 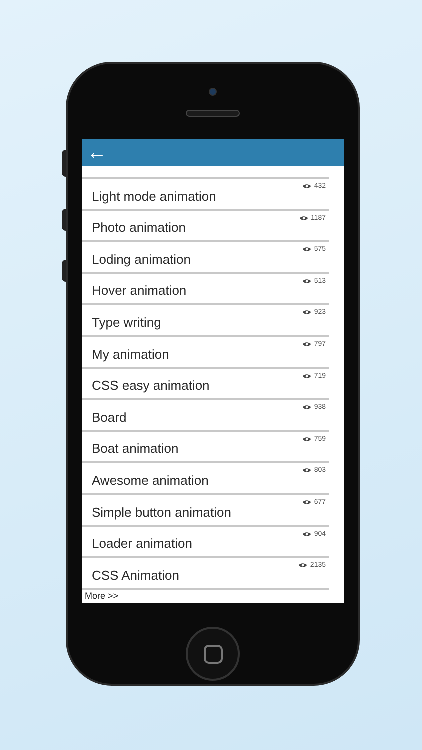 I want to click on item-title: Type writing, so click(x=126, y=322).